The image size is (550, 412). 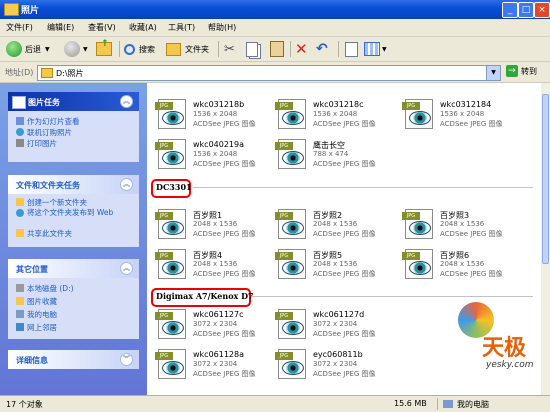 I want to click on file-item: JPG wkc0312184 1536 x 2048 ACDSee JPEG 图像, so click(x=462, y=118).